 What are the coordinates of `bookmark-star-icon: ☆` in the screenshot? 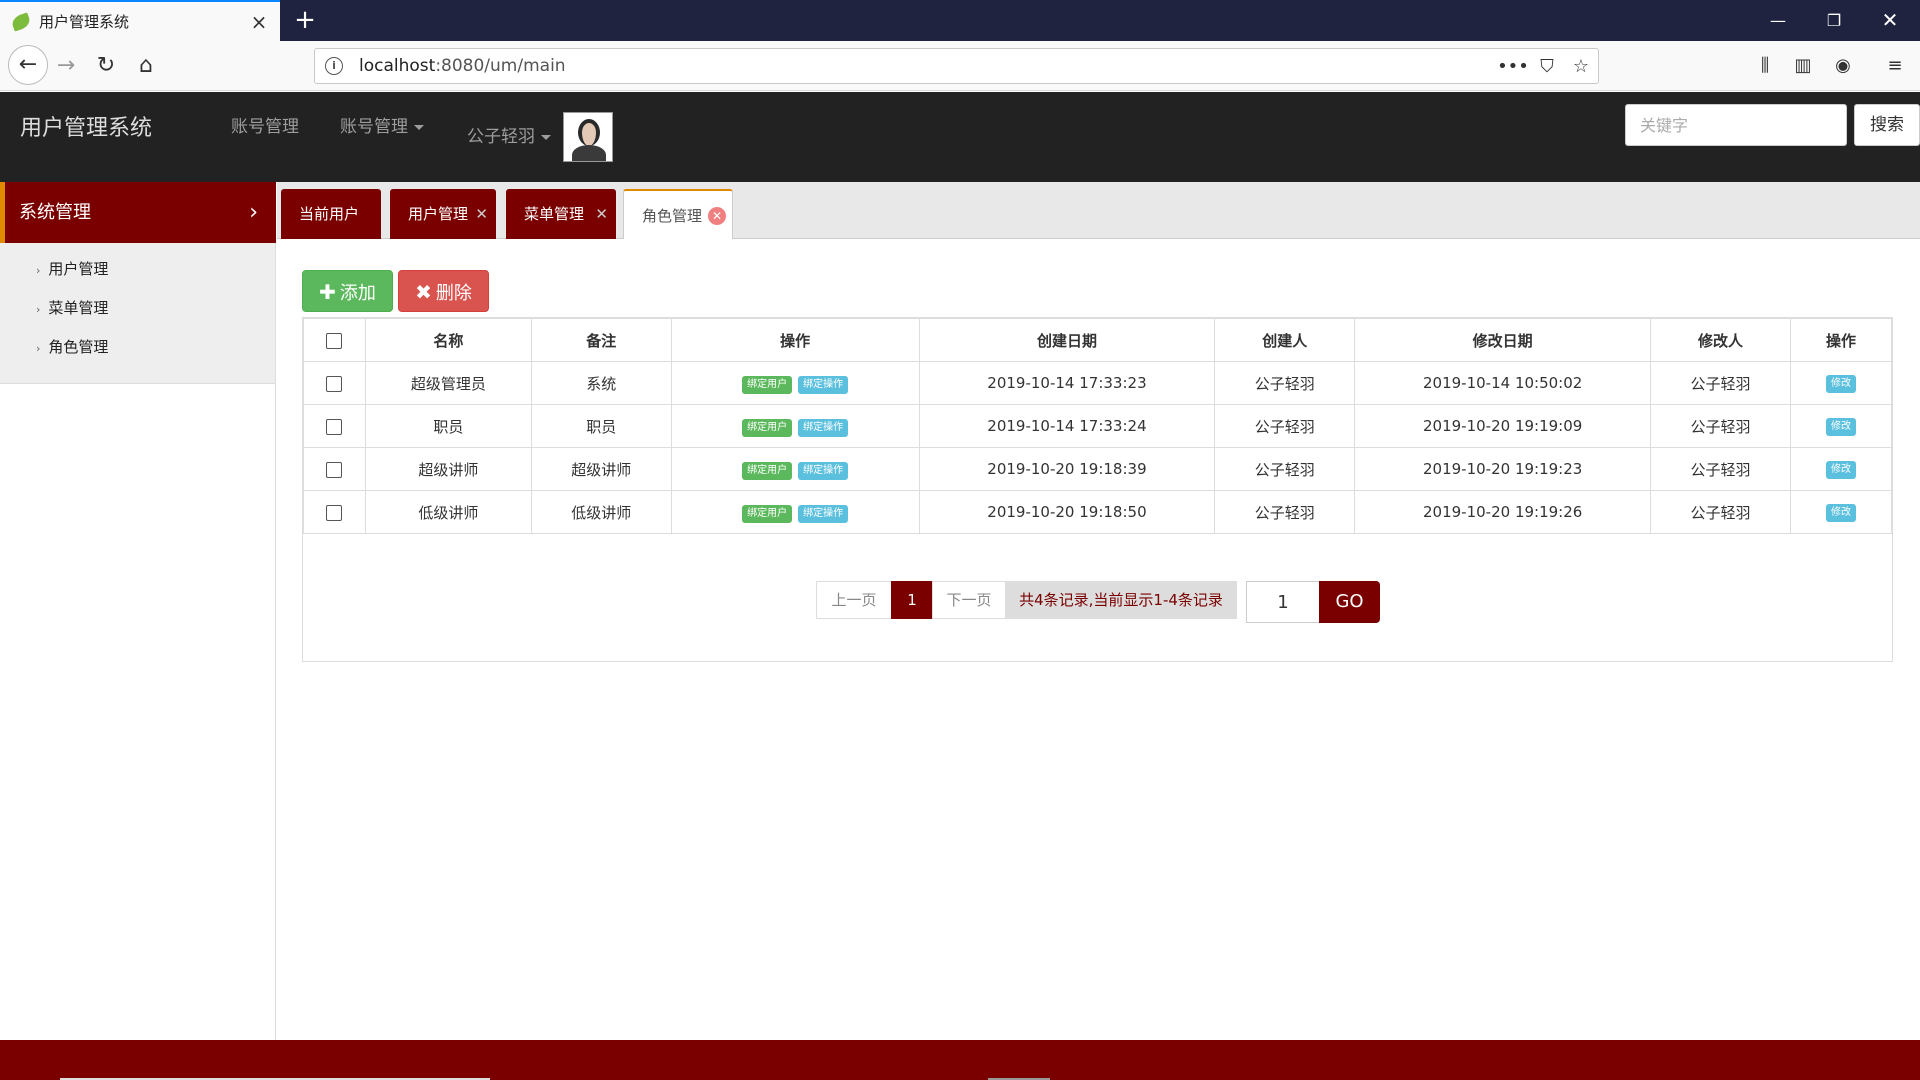 It's located at (1581, 66).